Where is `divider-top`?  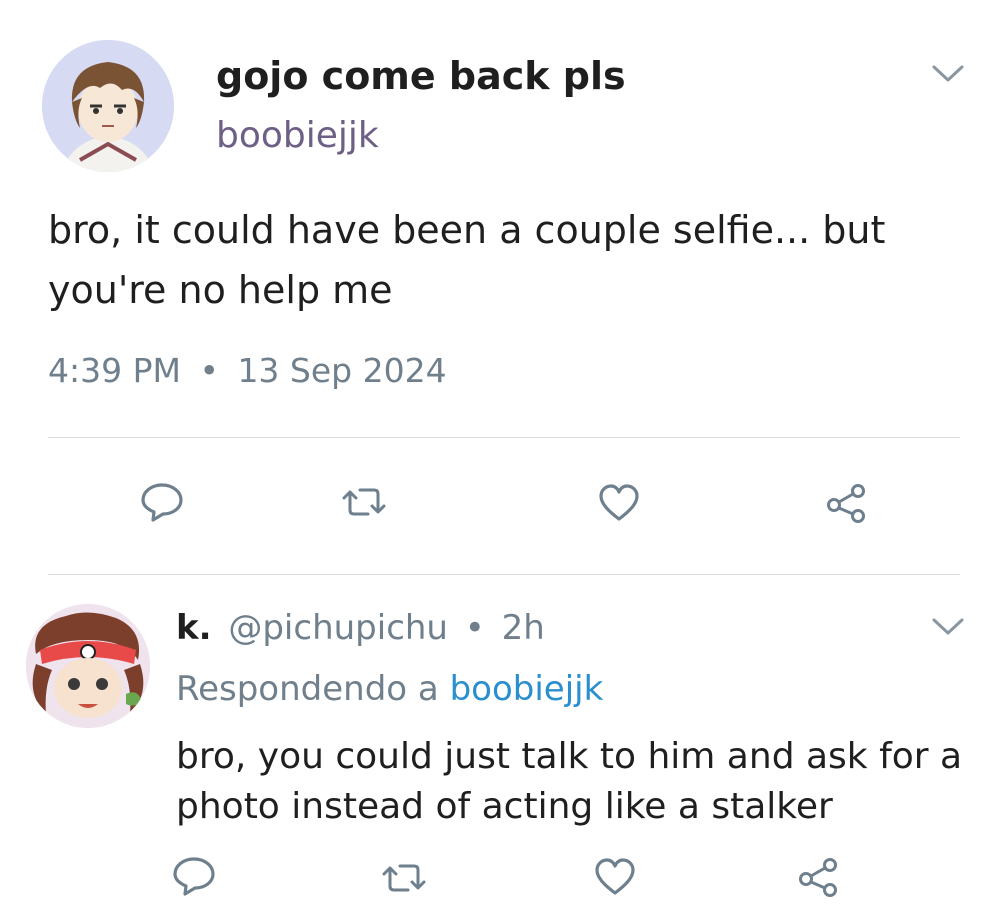 divider-top is located at coordinates (504, 437).